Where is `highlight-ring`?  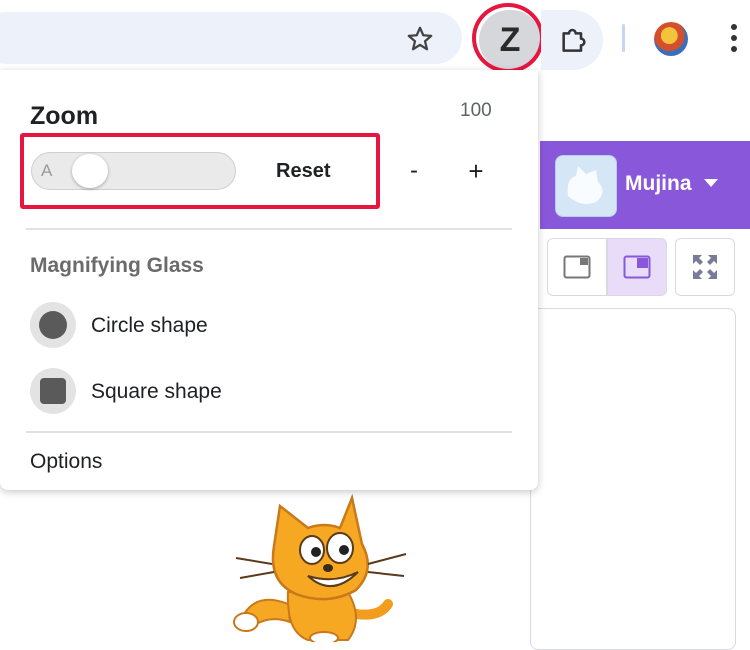
highlight-ring is located at coordinates (508, 38).